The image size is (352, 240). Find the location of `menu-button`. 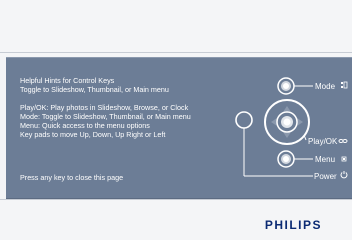

menu-button is located at coordinates (286, 159).